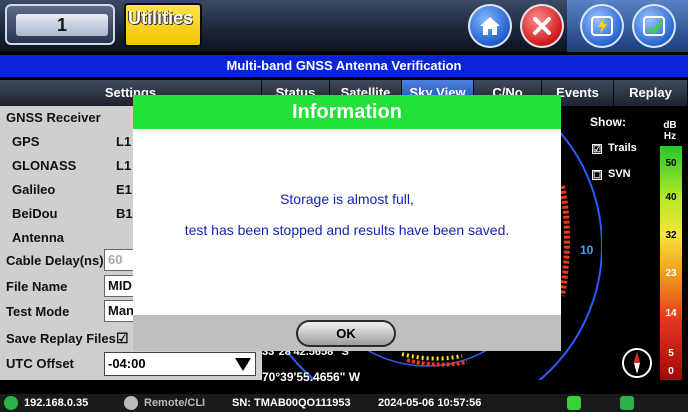  What do you see at coordinates (671, 235) in the screenshot?
I see `db-tick: 32` at bounding box center [671, 235].